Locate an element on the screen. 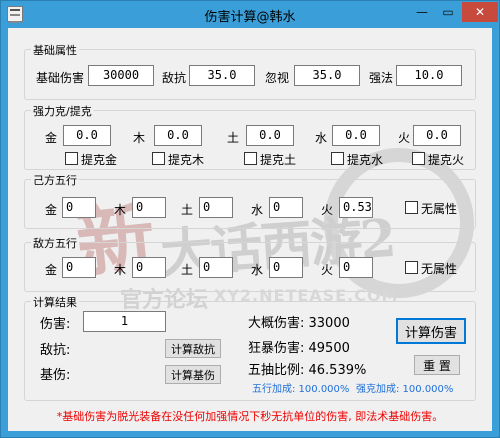 The image size is (500, 438). check-water-checkbox is located at coordinates (337, 158).